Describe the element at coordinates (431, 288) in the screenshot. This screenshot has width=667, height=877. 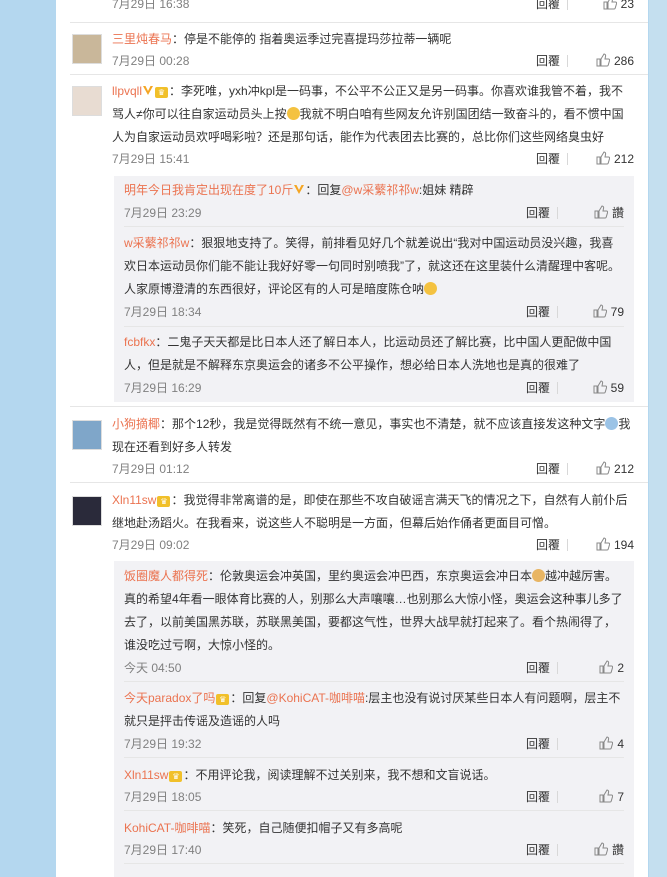
I see `emoji-icon` at that location.